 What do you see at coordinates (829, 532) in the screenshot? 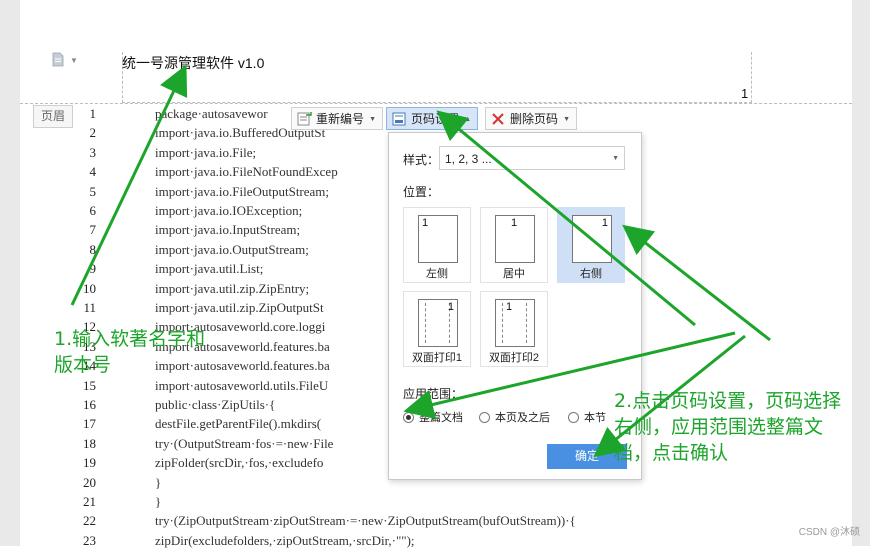
I see `watermark: CSDN @沐硕` at bounding box center [829, 532].